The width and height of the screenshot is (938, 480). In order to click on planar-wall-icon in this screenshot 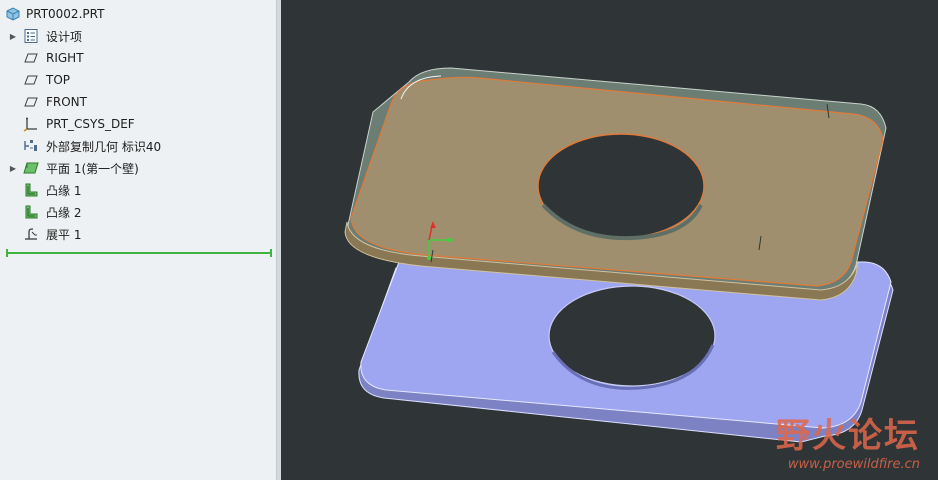, I will do `click(31, 168)`.